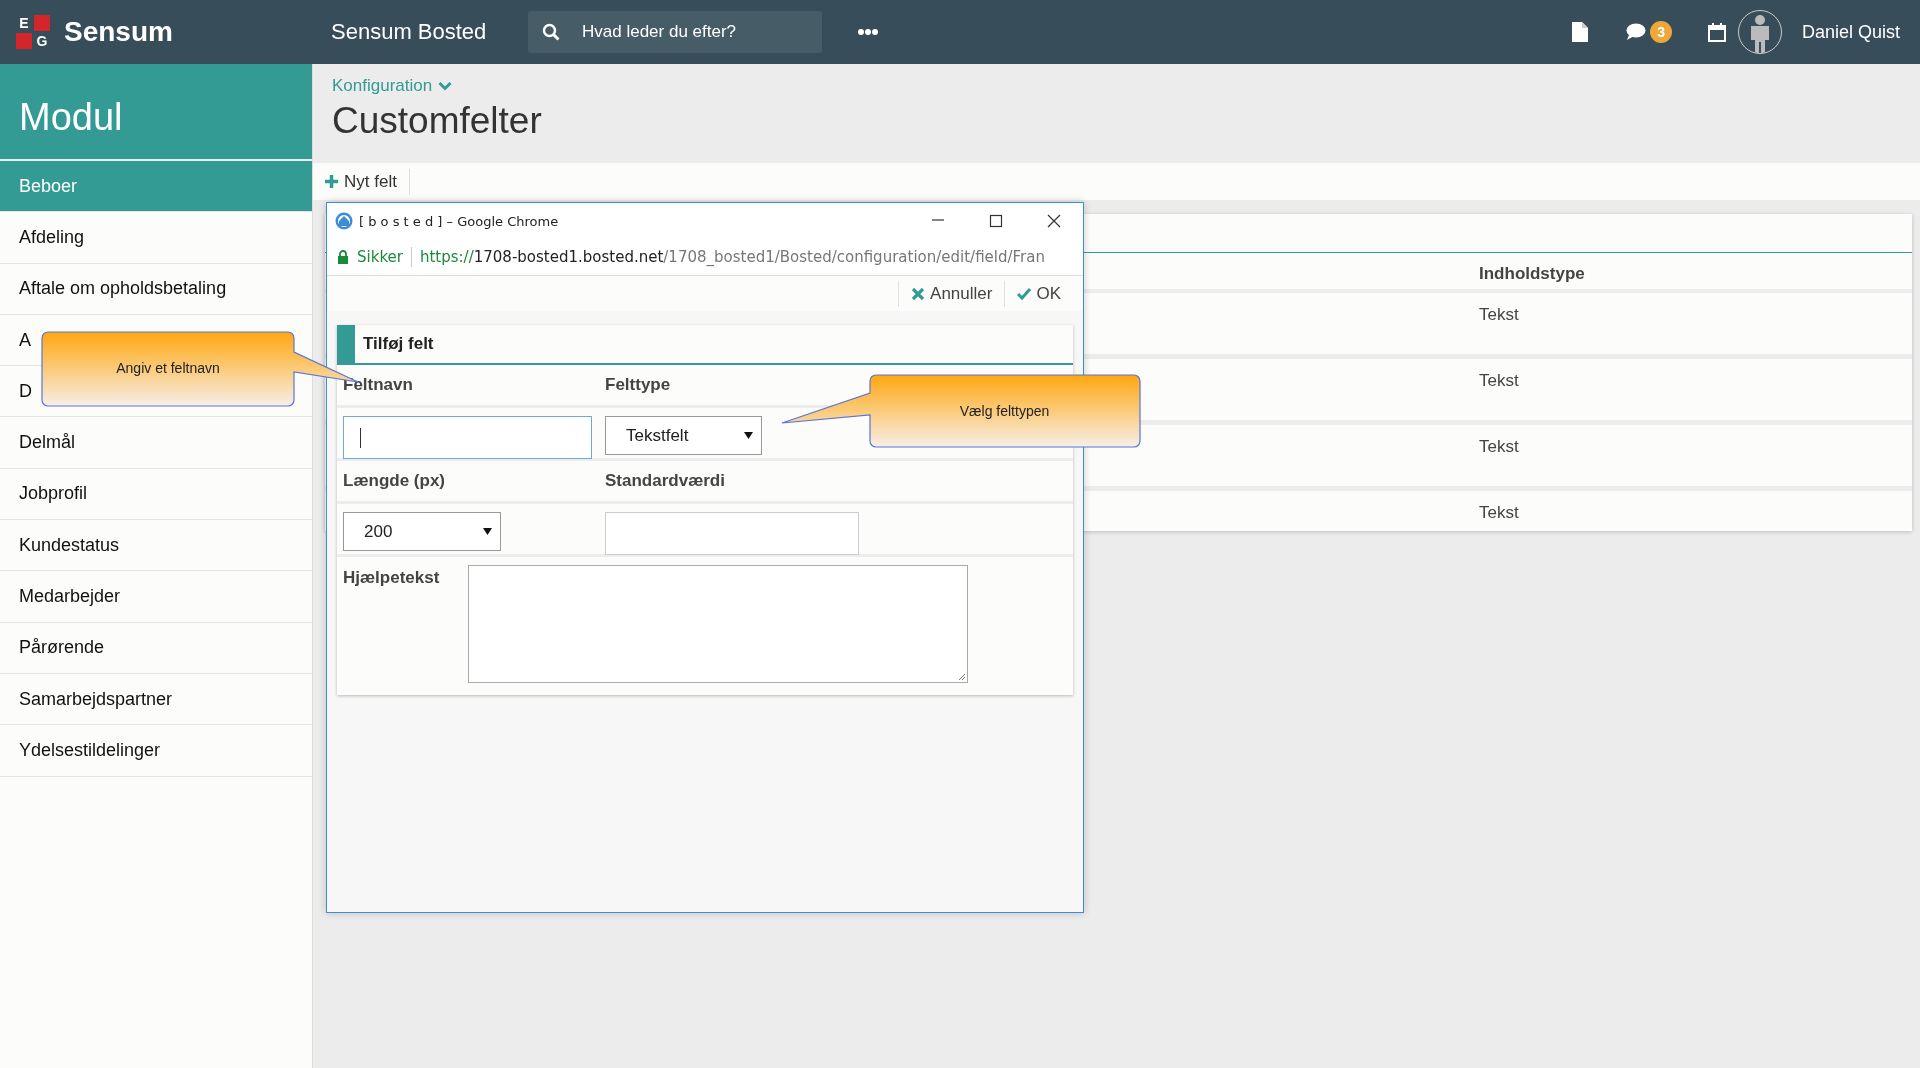 The height and width of the screenshot is (1068, 1920). Describe the element at coordinates (1532, 274) in the screenshot. I see `column-header: Indholdstype` at that location.